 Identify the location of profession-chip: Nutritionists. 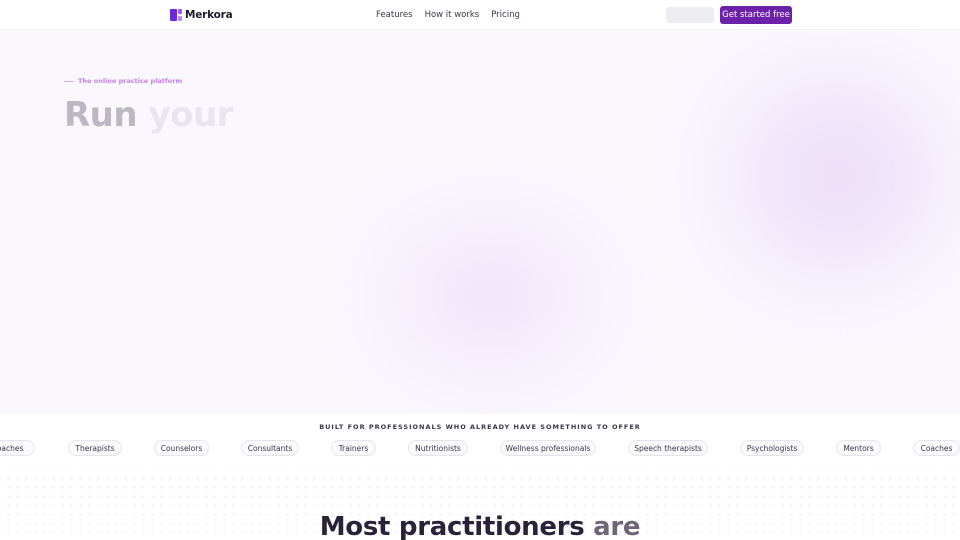
(438, 448).